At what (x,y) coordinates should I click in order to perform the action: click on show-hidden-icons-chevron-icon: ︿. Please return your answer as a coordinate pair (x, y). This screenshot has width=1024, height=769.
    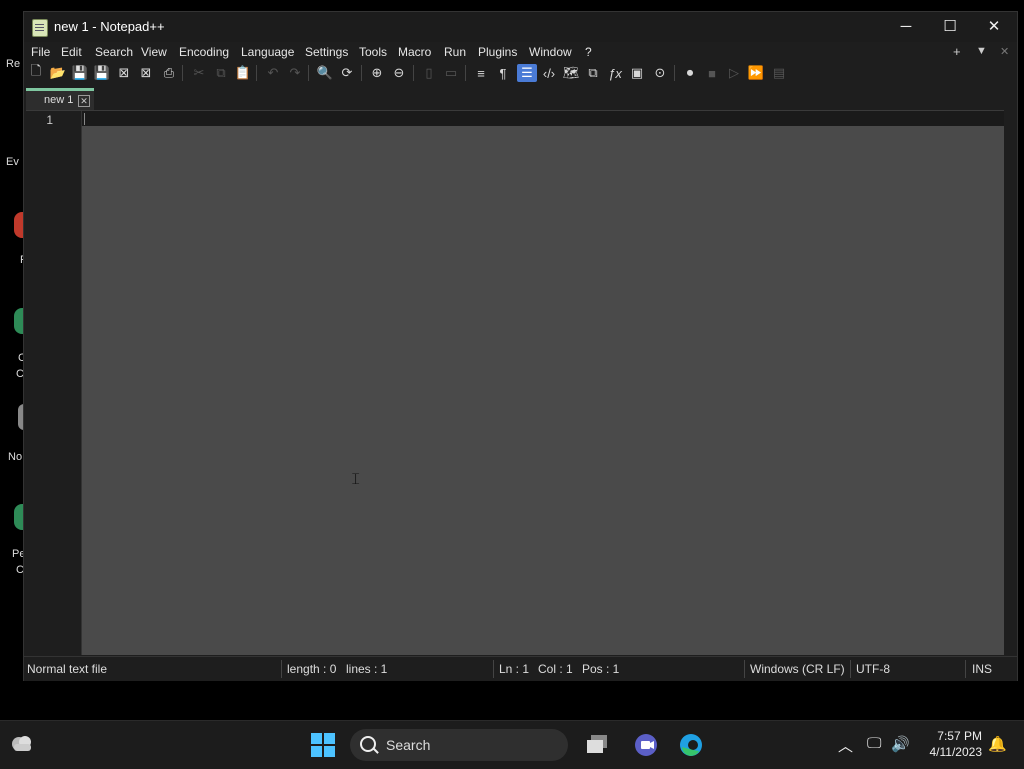
    Looking at the image, I should click on (845, 745).